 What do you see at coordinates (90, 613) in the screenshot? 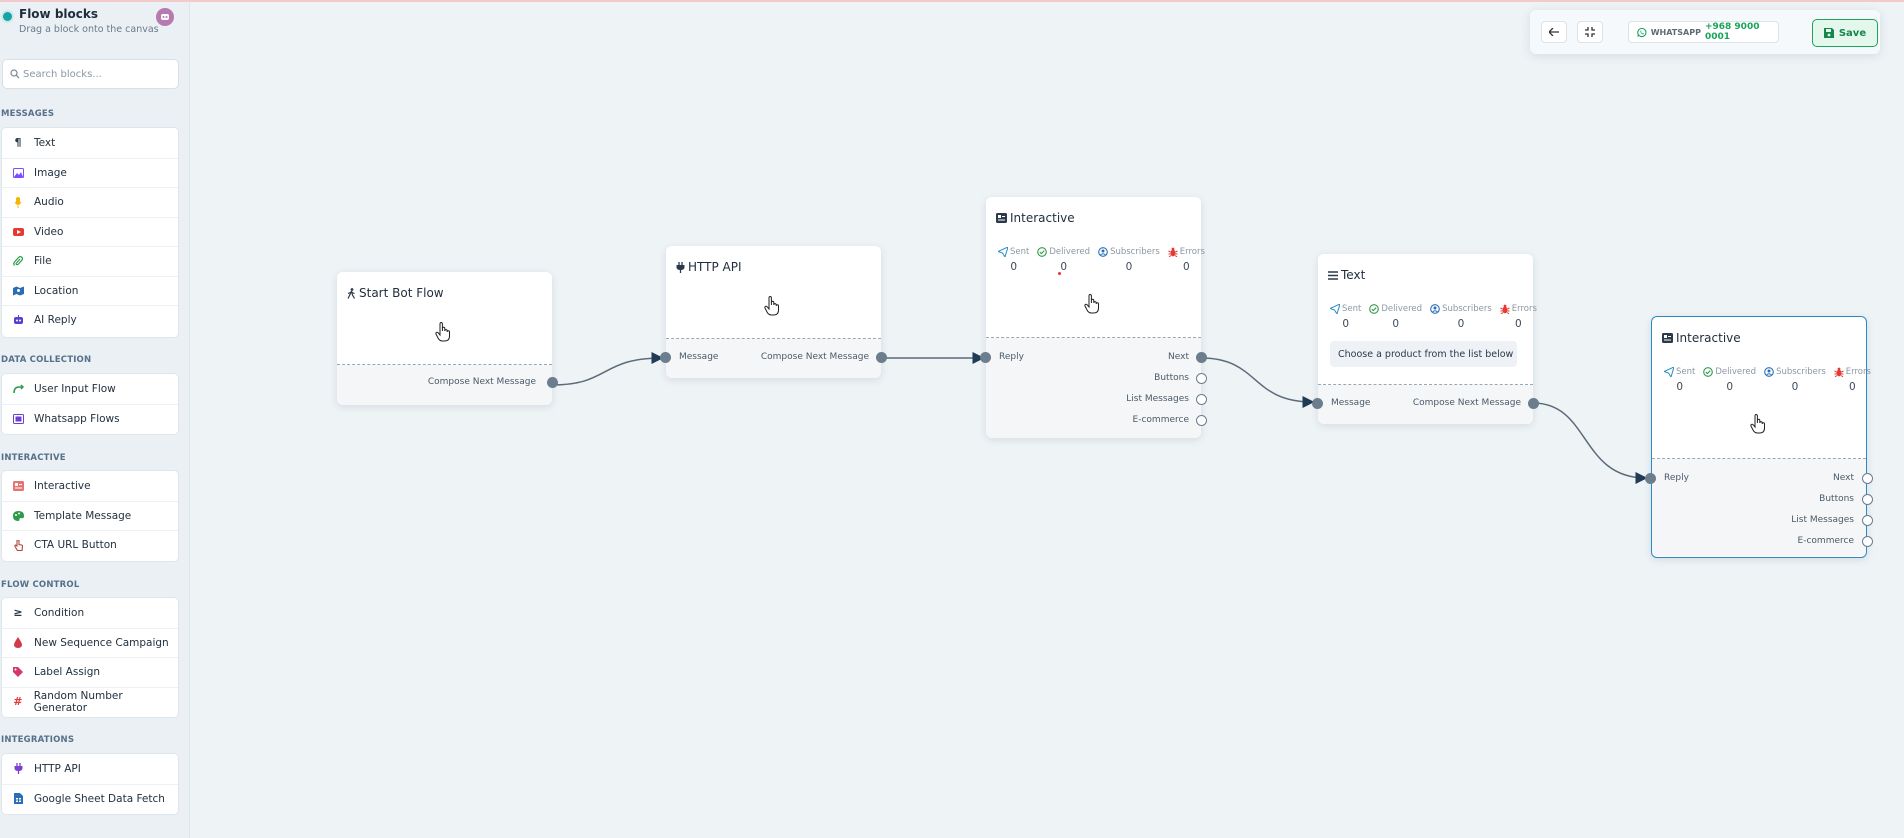
I see `block-item-condition: ≥ Condition` at bounding box center [90, 613].